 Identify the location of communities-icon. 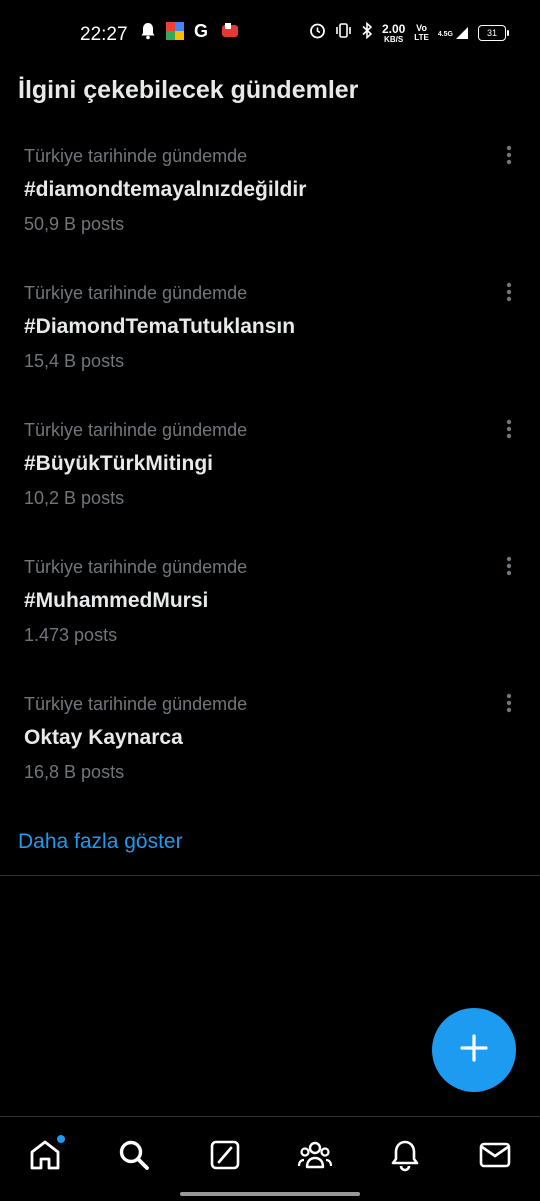
(315, 1157).